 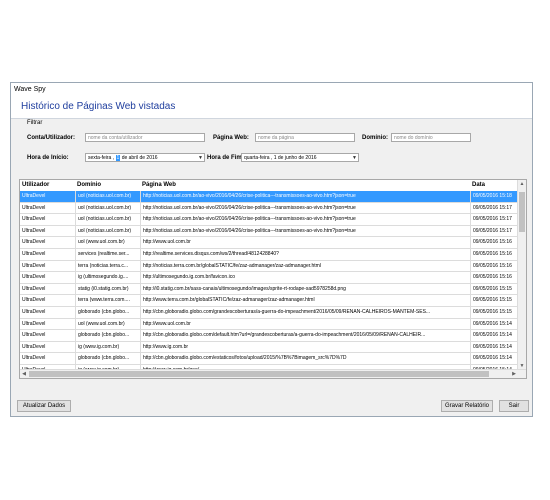 What do you see at coordinates (139, 158) in the screenshot?
I see `start-date-rest: de abril de 2016` at bounding box center [139, 158].